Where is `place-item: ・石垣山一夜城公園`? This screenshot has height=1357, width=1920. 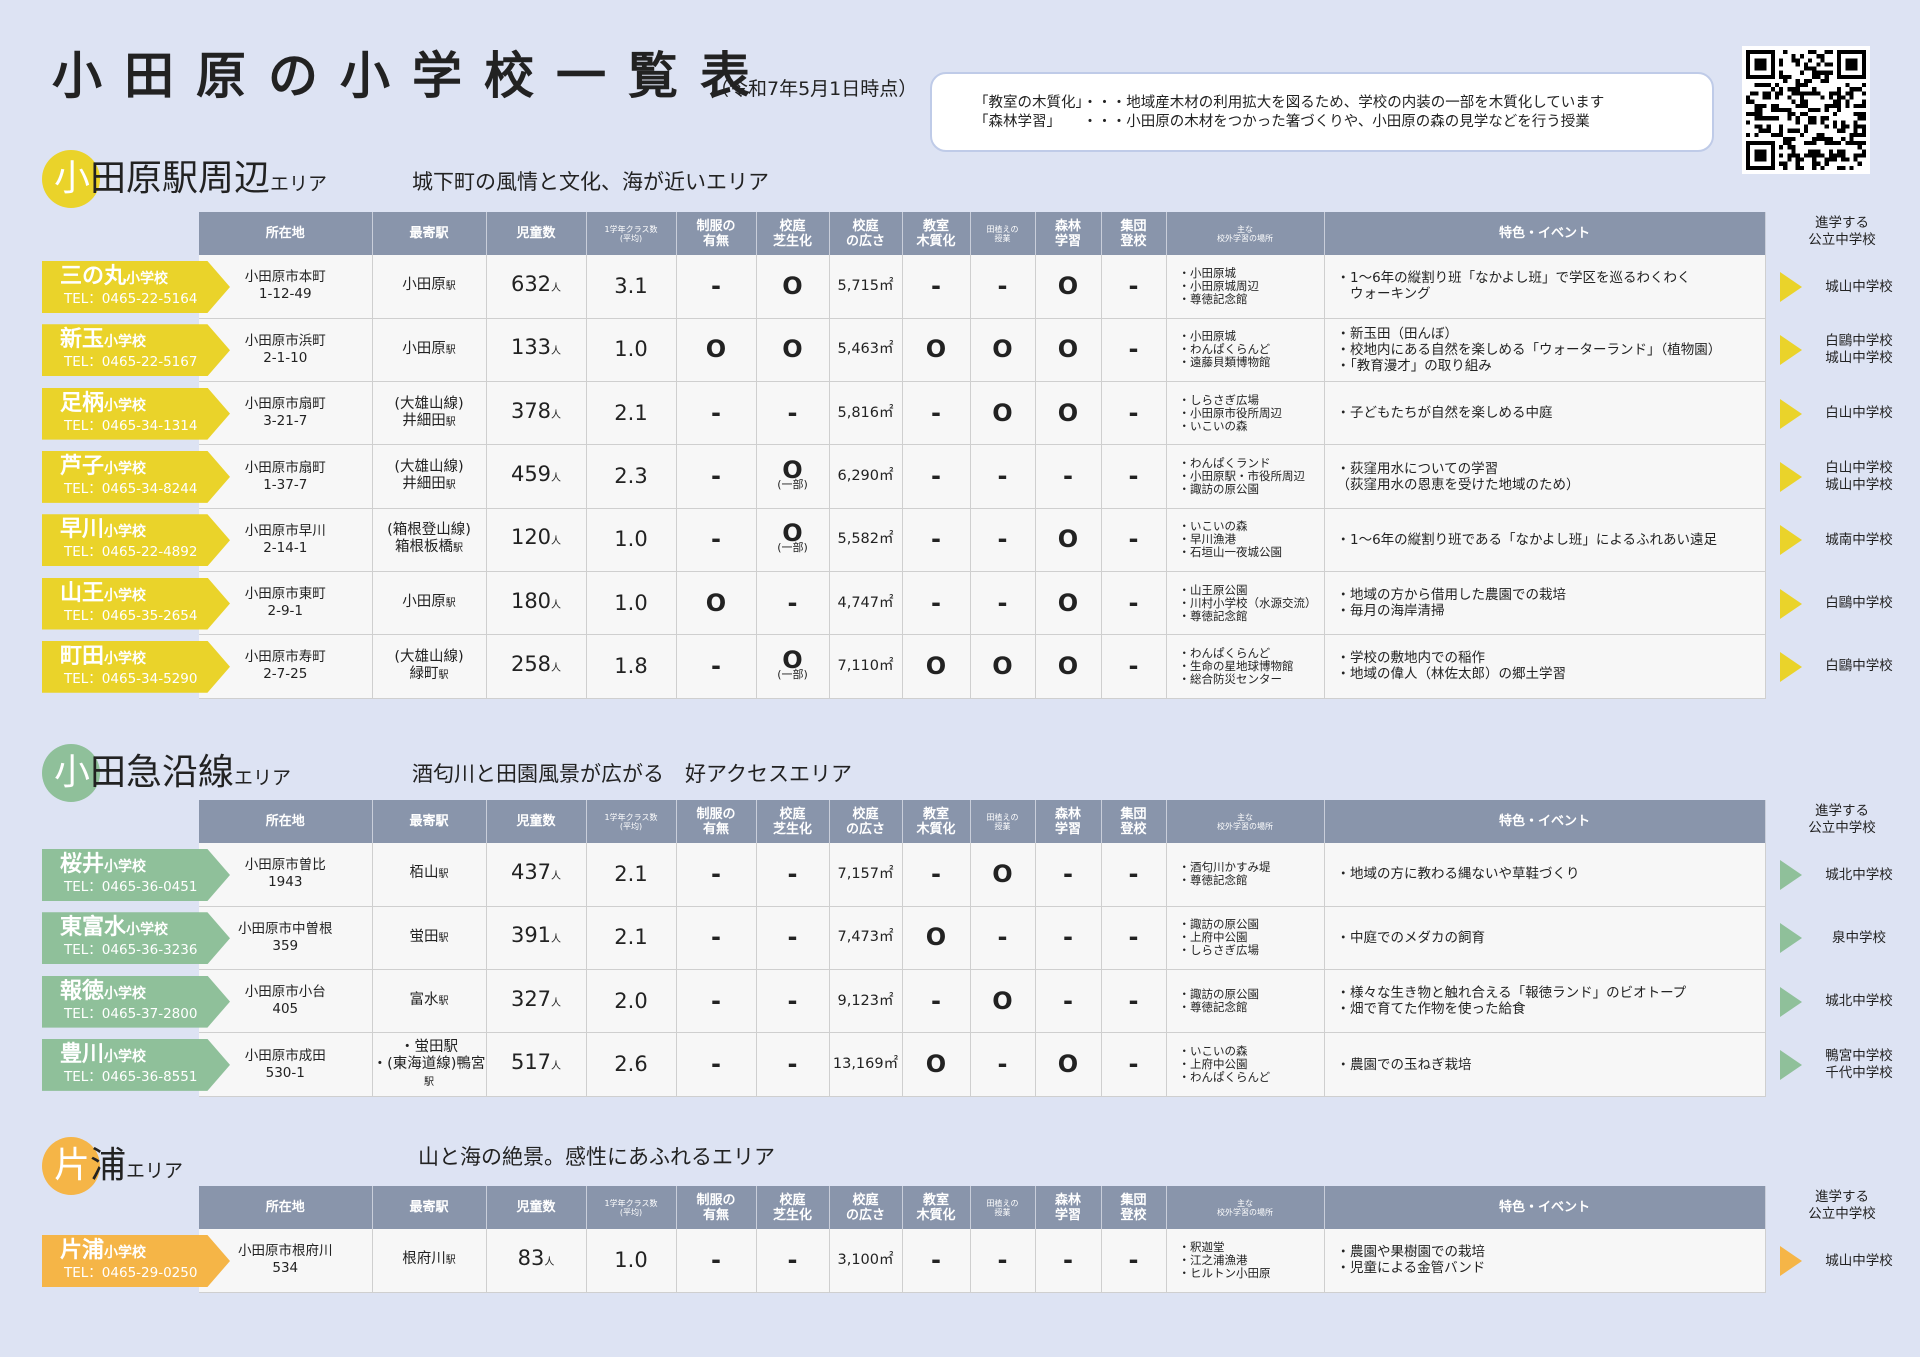
place-item: ・石垣山一夜城公園 is located at coordinates (1230, 552).